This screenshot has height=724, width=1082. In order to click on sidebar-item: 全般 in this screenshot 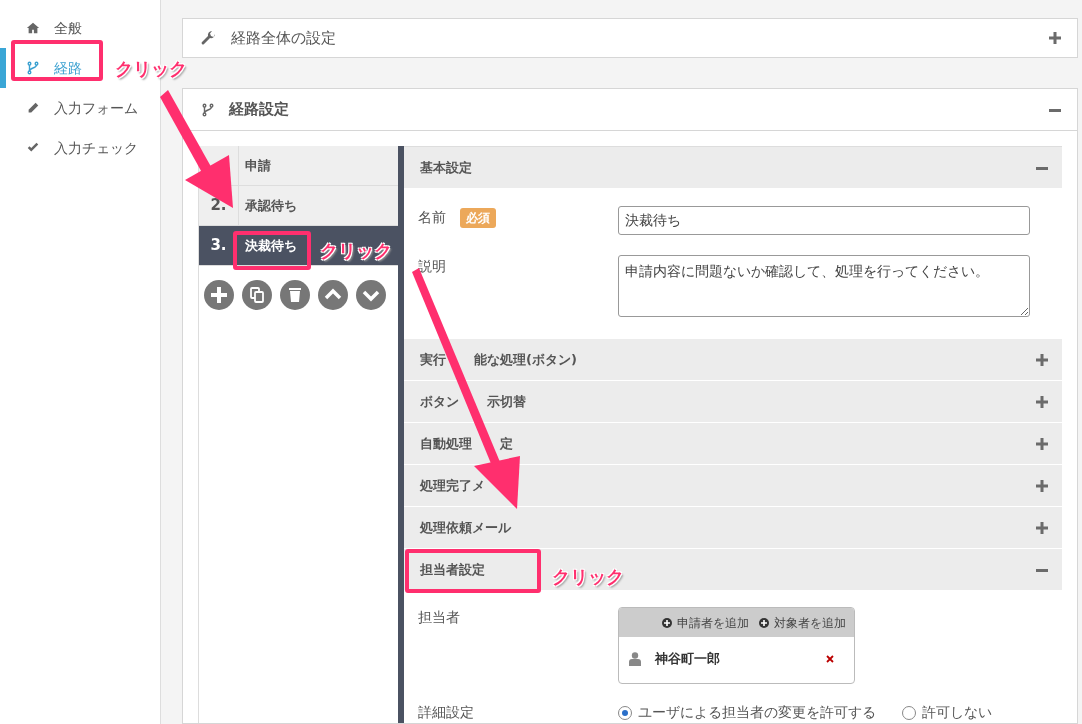, I will do `click(46, 28)`.